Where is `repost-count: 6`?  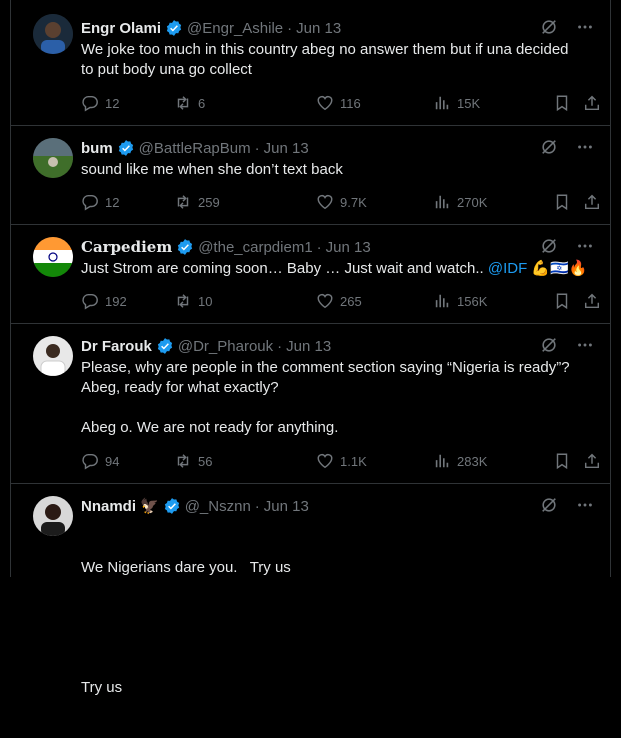
repost-count: 6 is located at coordinates (202, 103).